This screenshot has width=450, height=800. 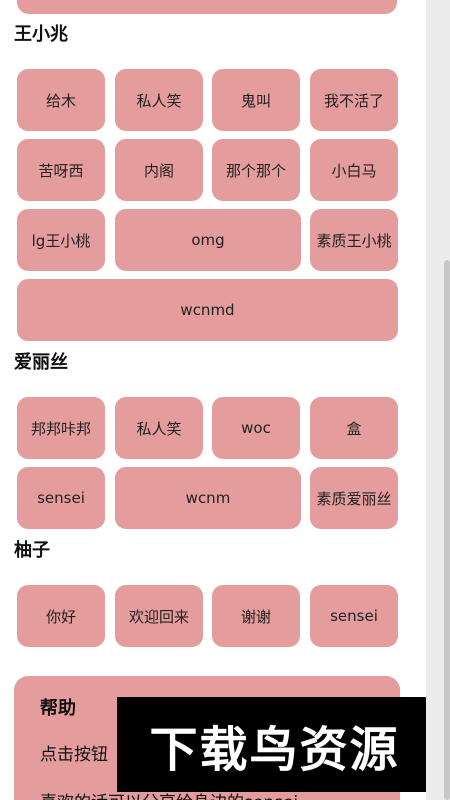 I want to click on section-title-yuzu: 柚子, so click(x=32, y=550).